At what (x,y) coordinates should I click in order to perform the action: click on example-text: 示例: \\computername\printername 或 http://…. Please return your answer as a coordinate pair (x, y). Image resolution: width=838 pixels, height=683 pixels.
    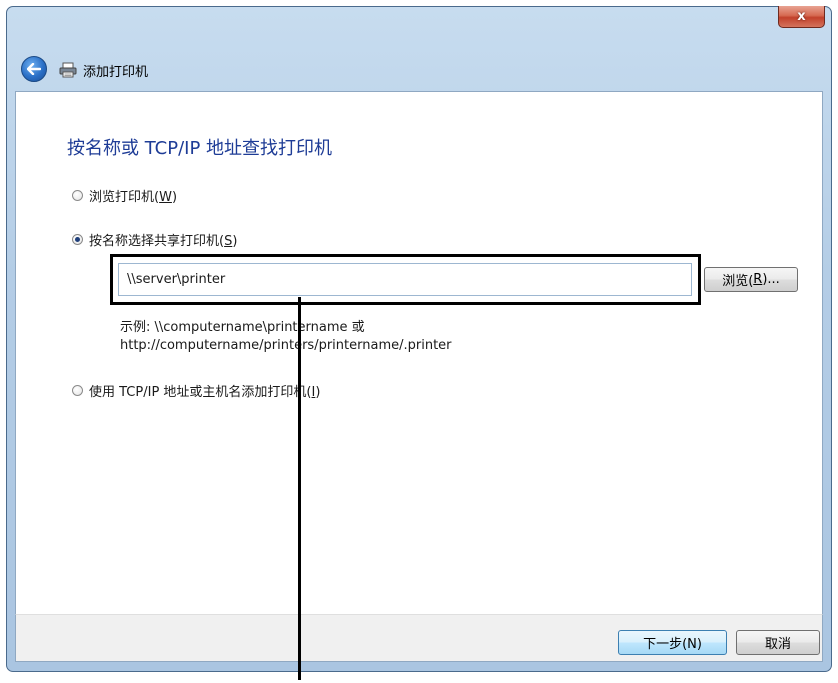
    Looking at the image, I should click on (286, 337).